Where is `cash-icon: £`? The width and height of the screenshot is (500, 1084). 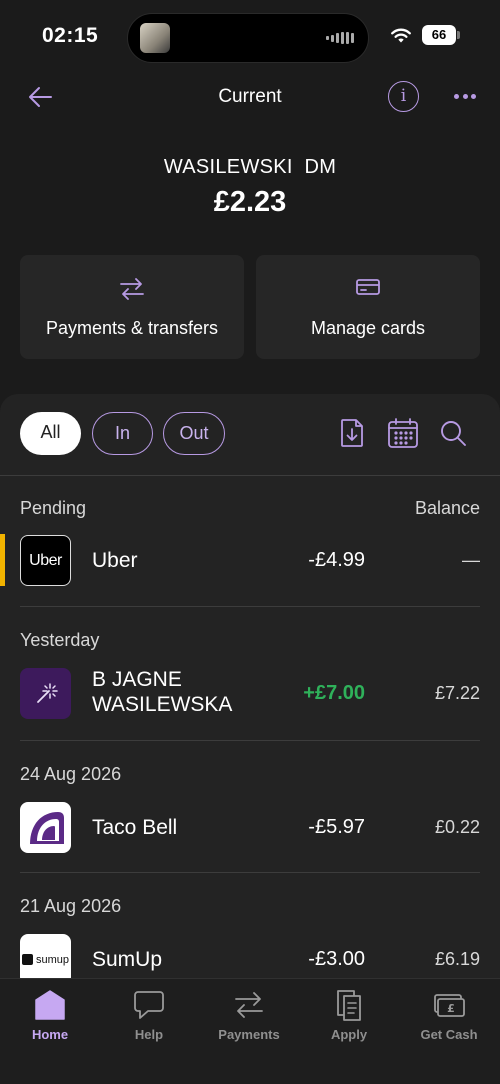
cash-icon: £ is located at coordinates (449, 1005).